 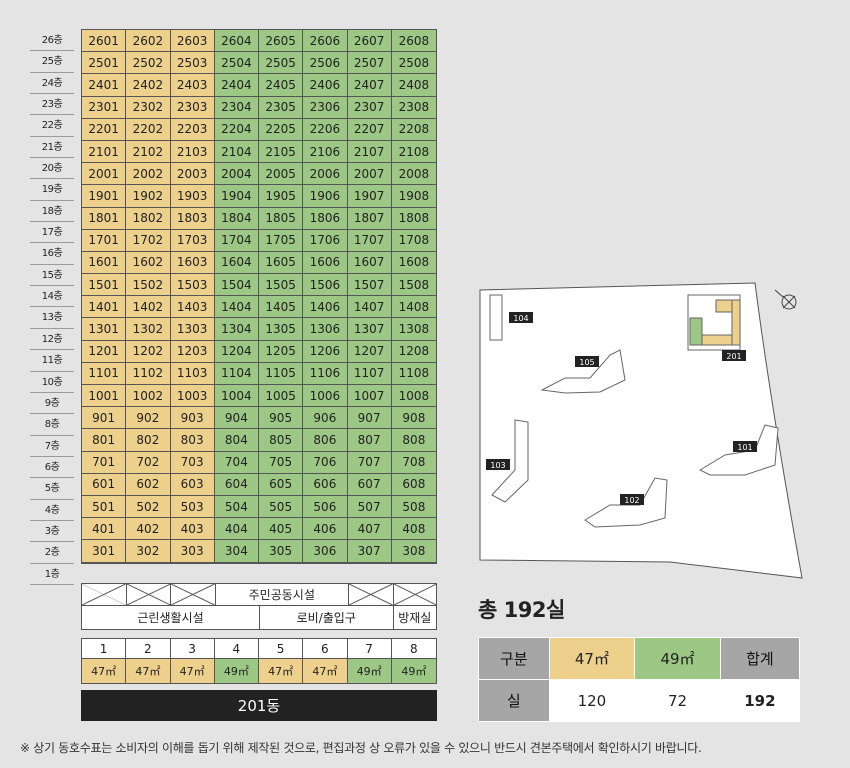 I want to click on unit-cell: 2605, so click(x=281, y=41).